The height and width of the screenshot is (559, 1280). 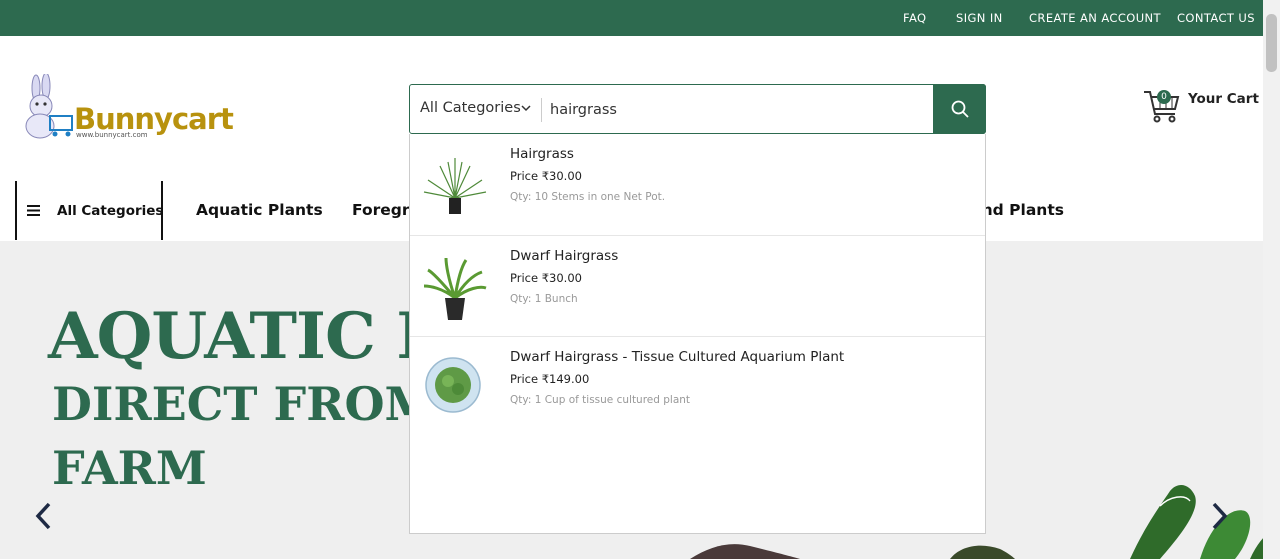 I want to click on result-qty: Qty: 1 Bunch, so click(x=544, y=299).